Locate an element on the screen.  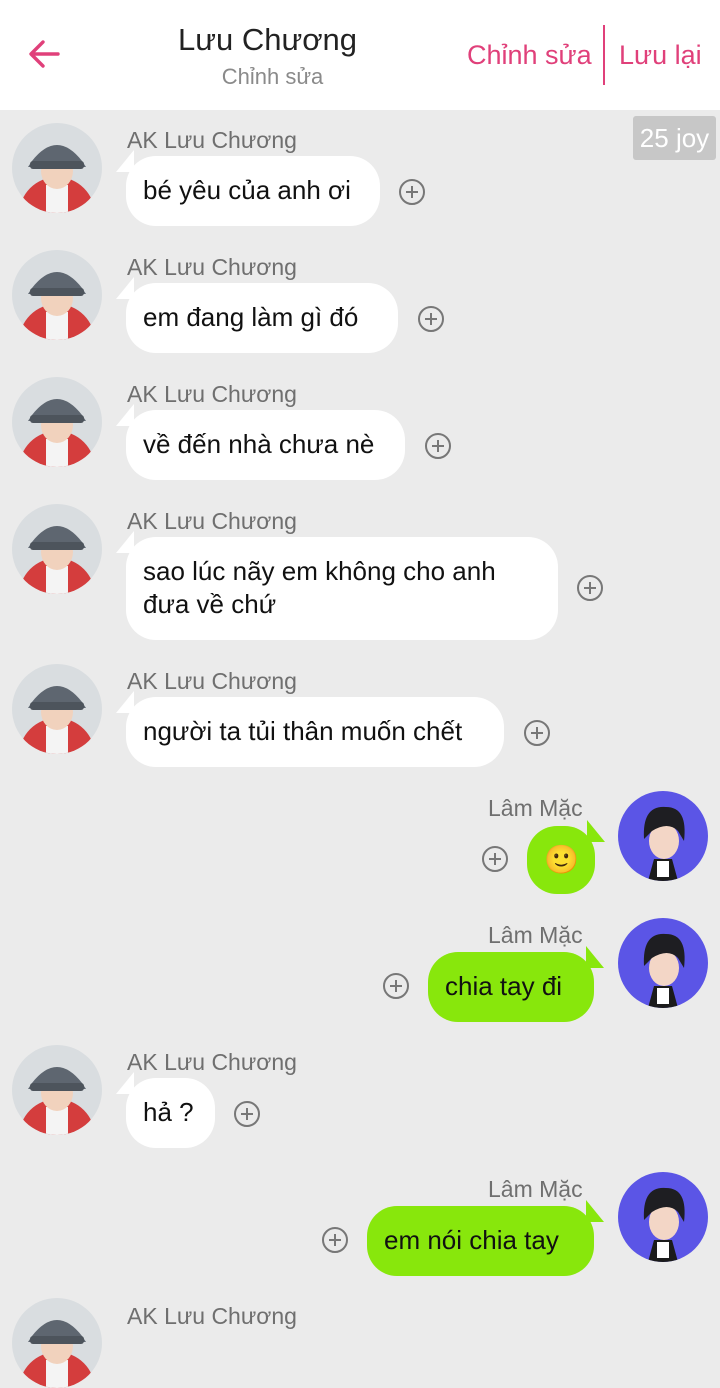
message-bubble: bé yêu của anh ơi is located at coordinates (248, 188).